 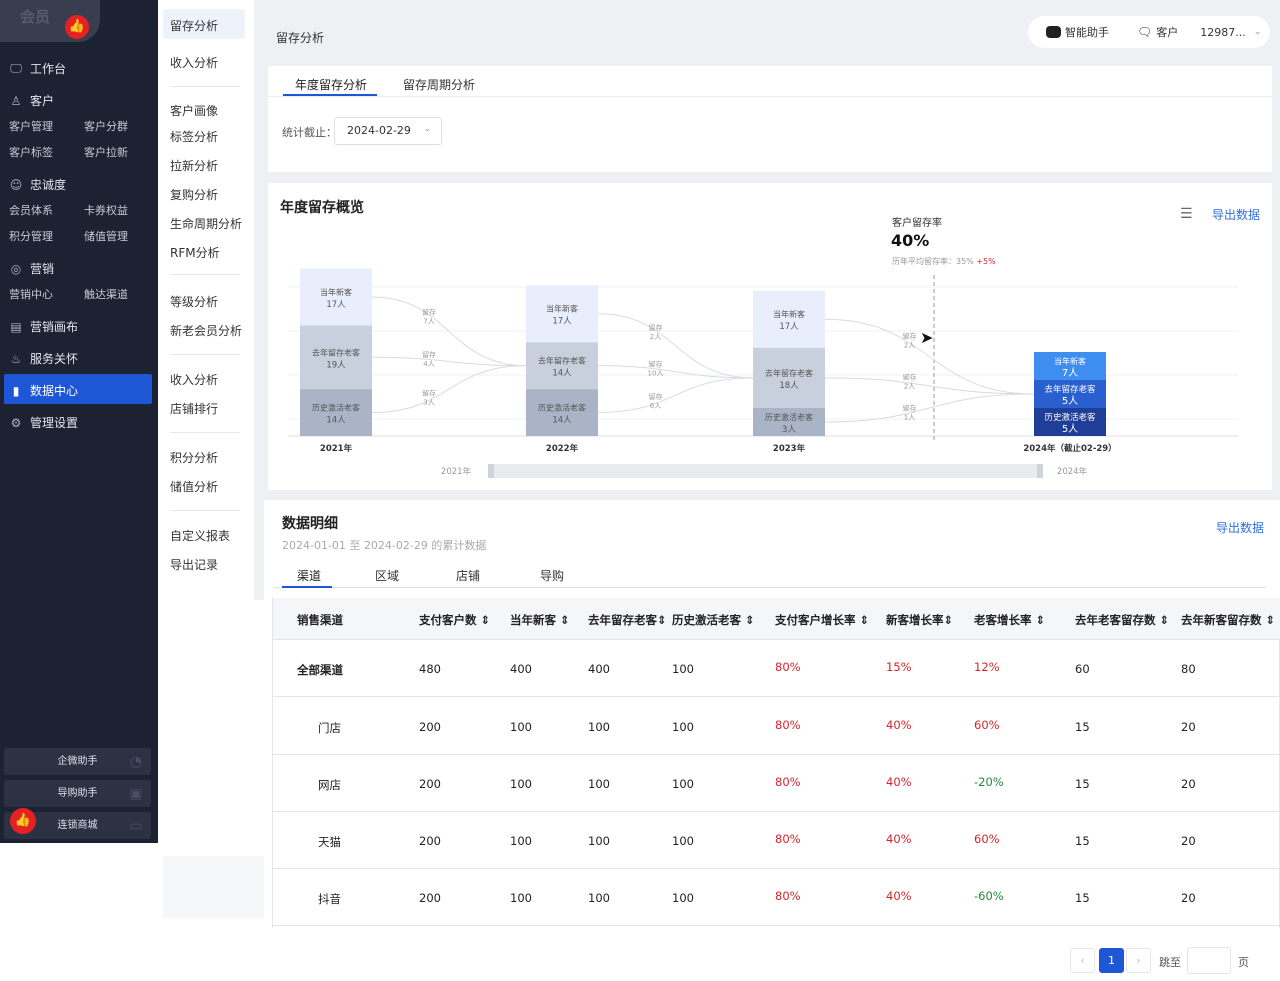 What do you see at coordinates (468, 575) in the screenshot?
I see `tab-store: 店铺` at bounding box center [468, 575].